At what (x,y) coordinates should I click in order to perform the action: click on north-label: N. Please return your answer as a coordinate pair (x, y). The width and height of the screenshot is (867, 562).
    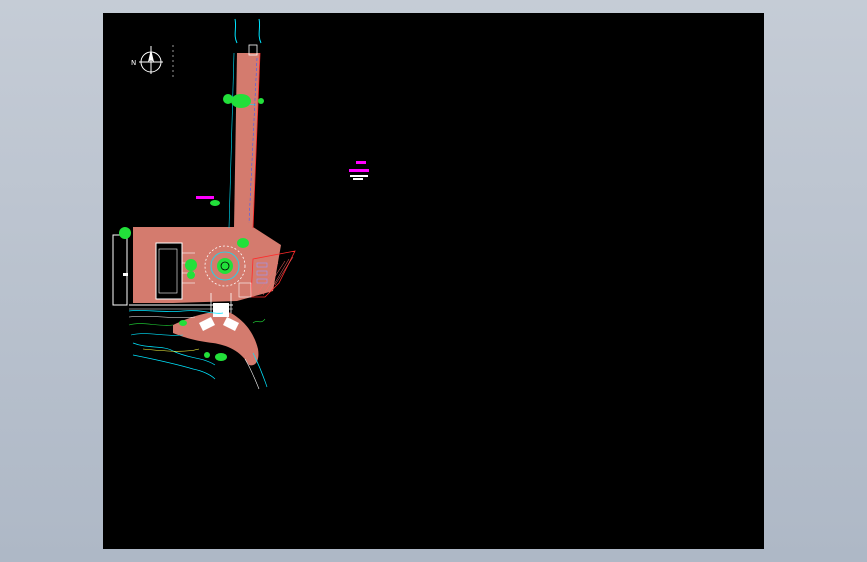
    Looking at the image, I should click on (133, 63).